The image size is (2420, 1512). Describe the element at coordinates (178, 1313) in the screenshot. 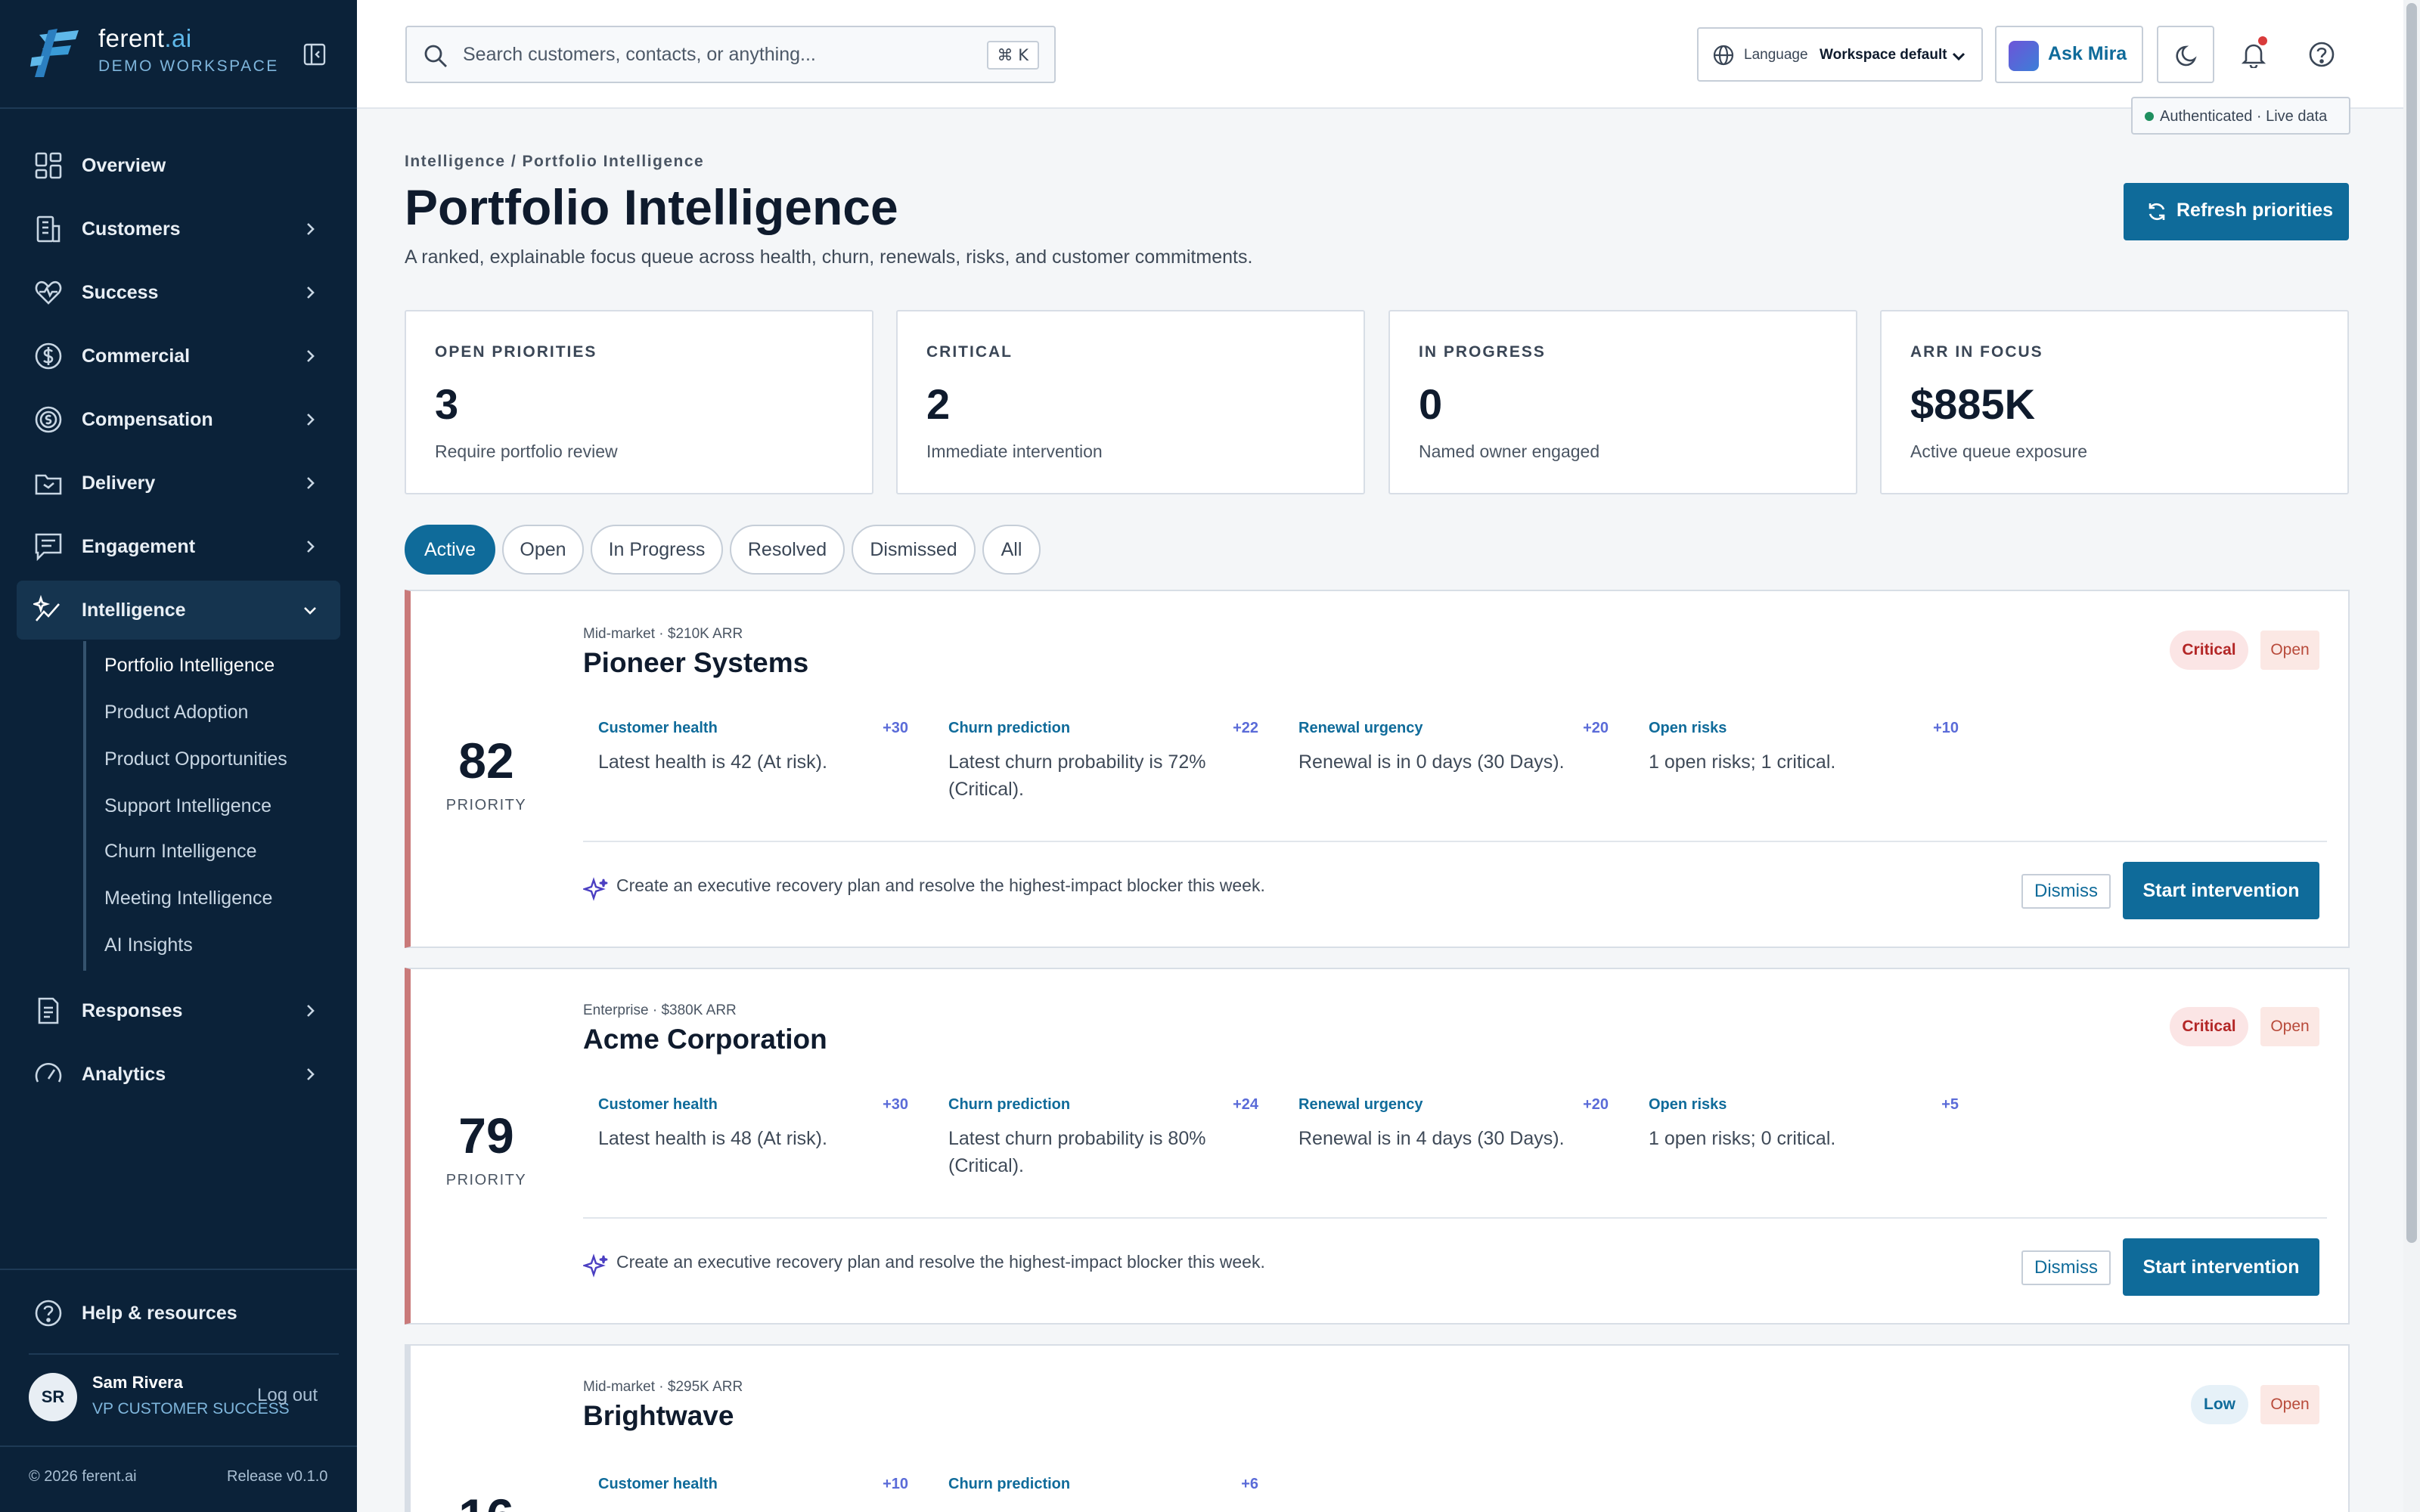

I see `help-resources-link: Help & resources` at that location.